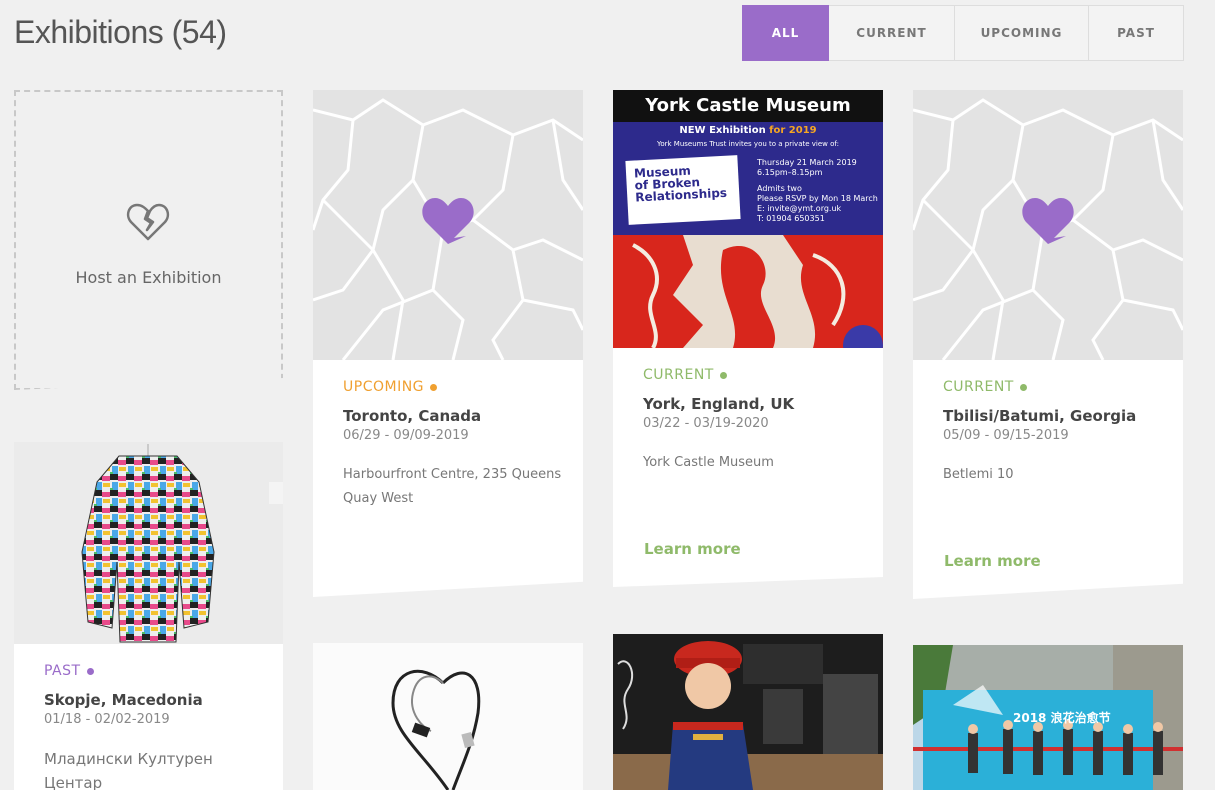 This screenshot has width=1215, height=790. Describe the element at coordinates (1022, 33) in the screenshot. I see `filter-upcoming-button: UPCOMING` at that location.